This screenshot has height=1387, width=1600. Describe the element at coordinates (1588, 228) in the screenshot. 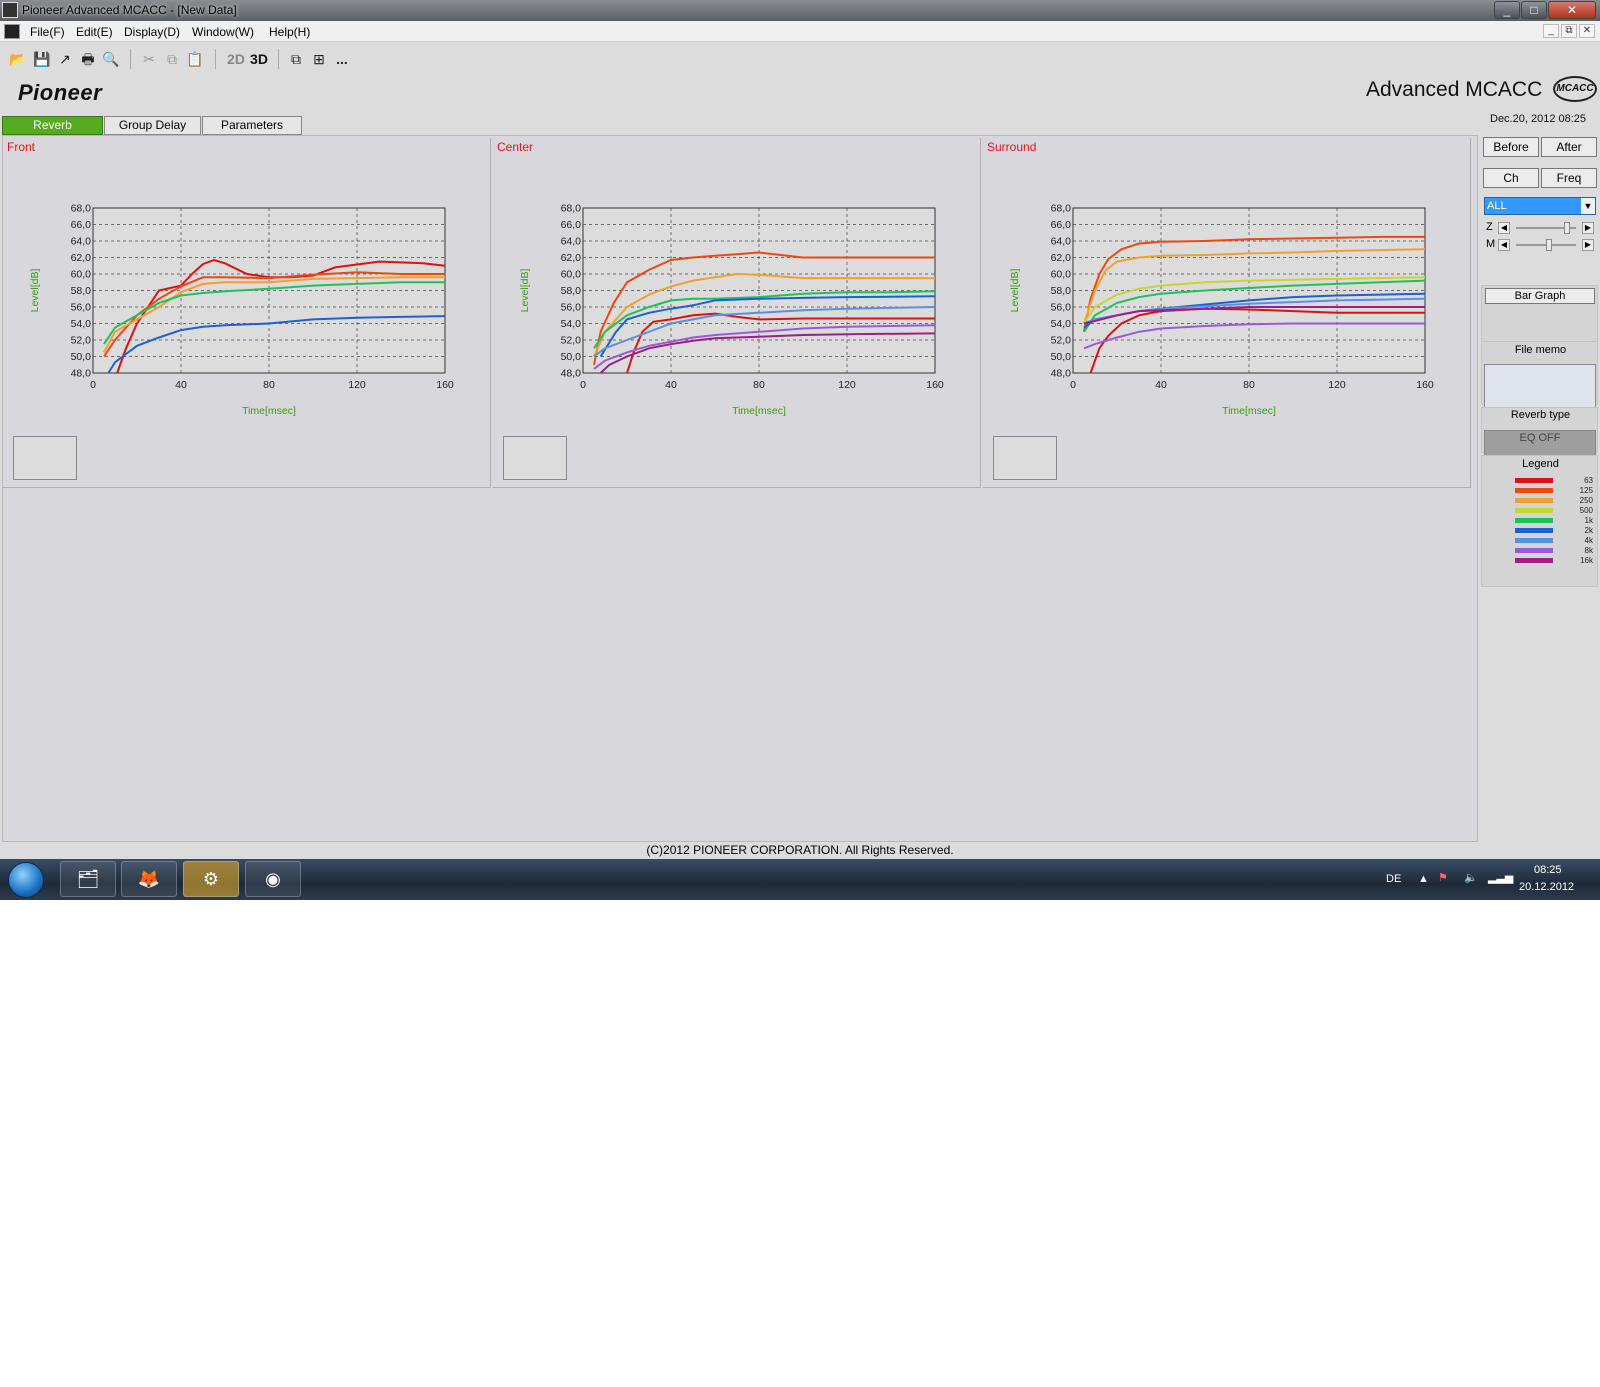

I see `zoom-right-arrow-icon: ▶` at that location.